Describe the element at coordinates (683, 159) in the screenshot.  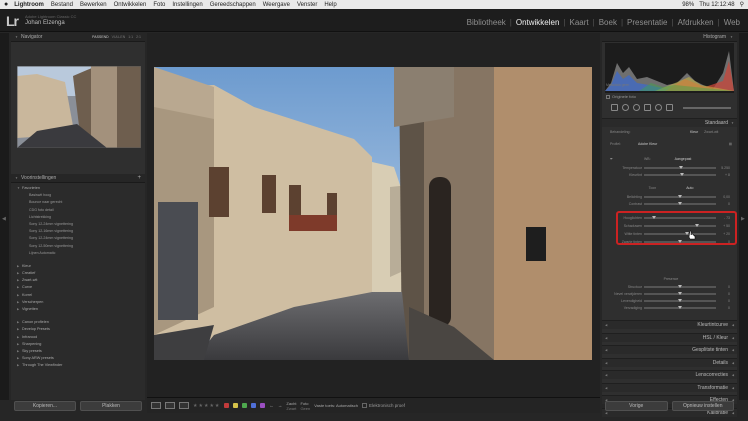
I see `wb-select: Aangepast` at that location.